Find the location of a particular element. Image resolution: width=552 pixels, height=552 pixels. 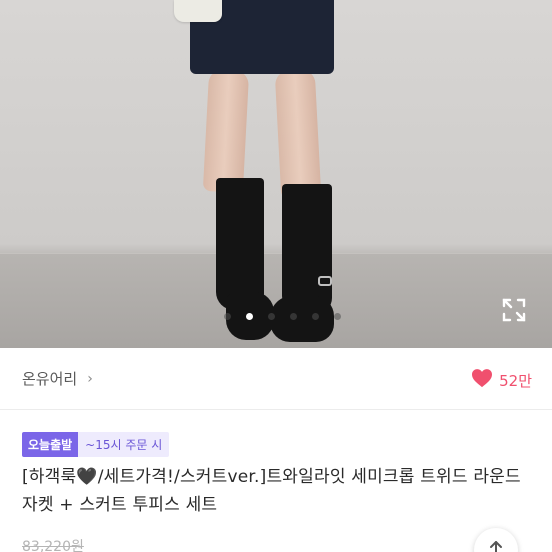

white-bag is located at coordinates (198, 11).